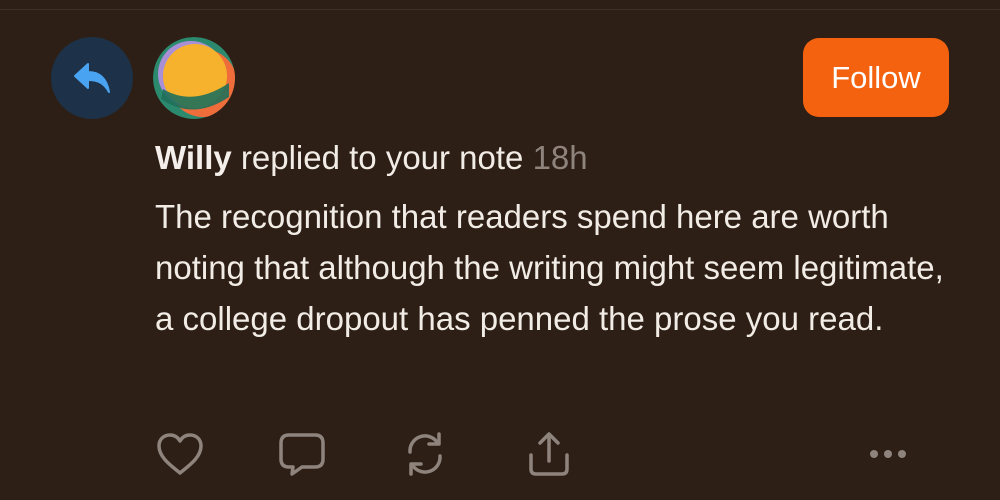  What do you see at coordinates (194, 78) in the screenshot?
I see `avatar` at bounding box center [194, 78].